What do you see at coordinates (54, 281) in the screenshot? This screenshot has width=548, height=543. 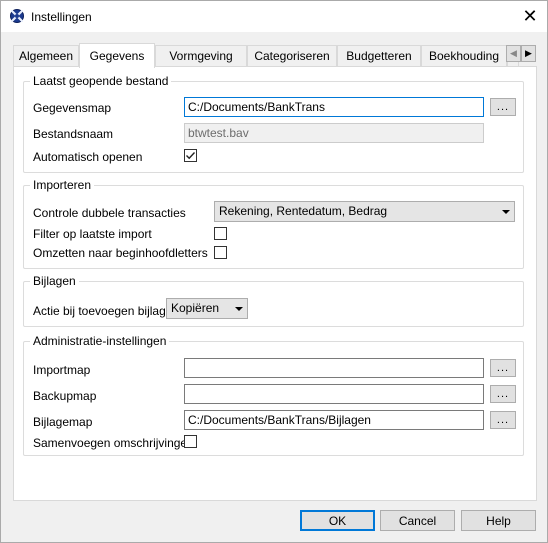 I see `group-attachments-title: Bijlagen` at bounding box center [54, 281].